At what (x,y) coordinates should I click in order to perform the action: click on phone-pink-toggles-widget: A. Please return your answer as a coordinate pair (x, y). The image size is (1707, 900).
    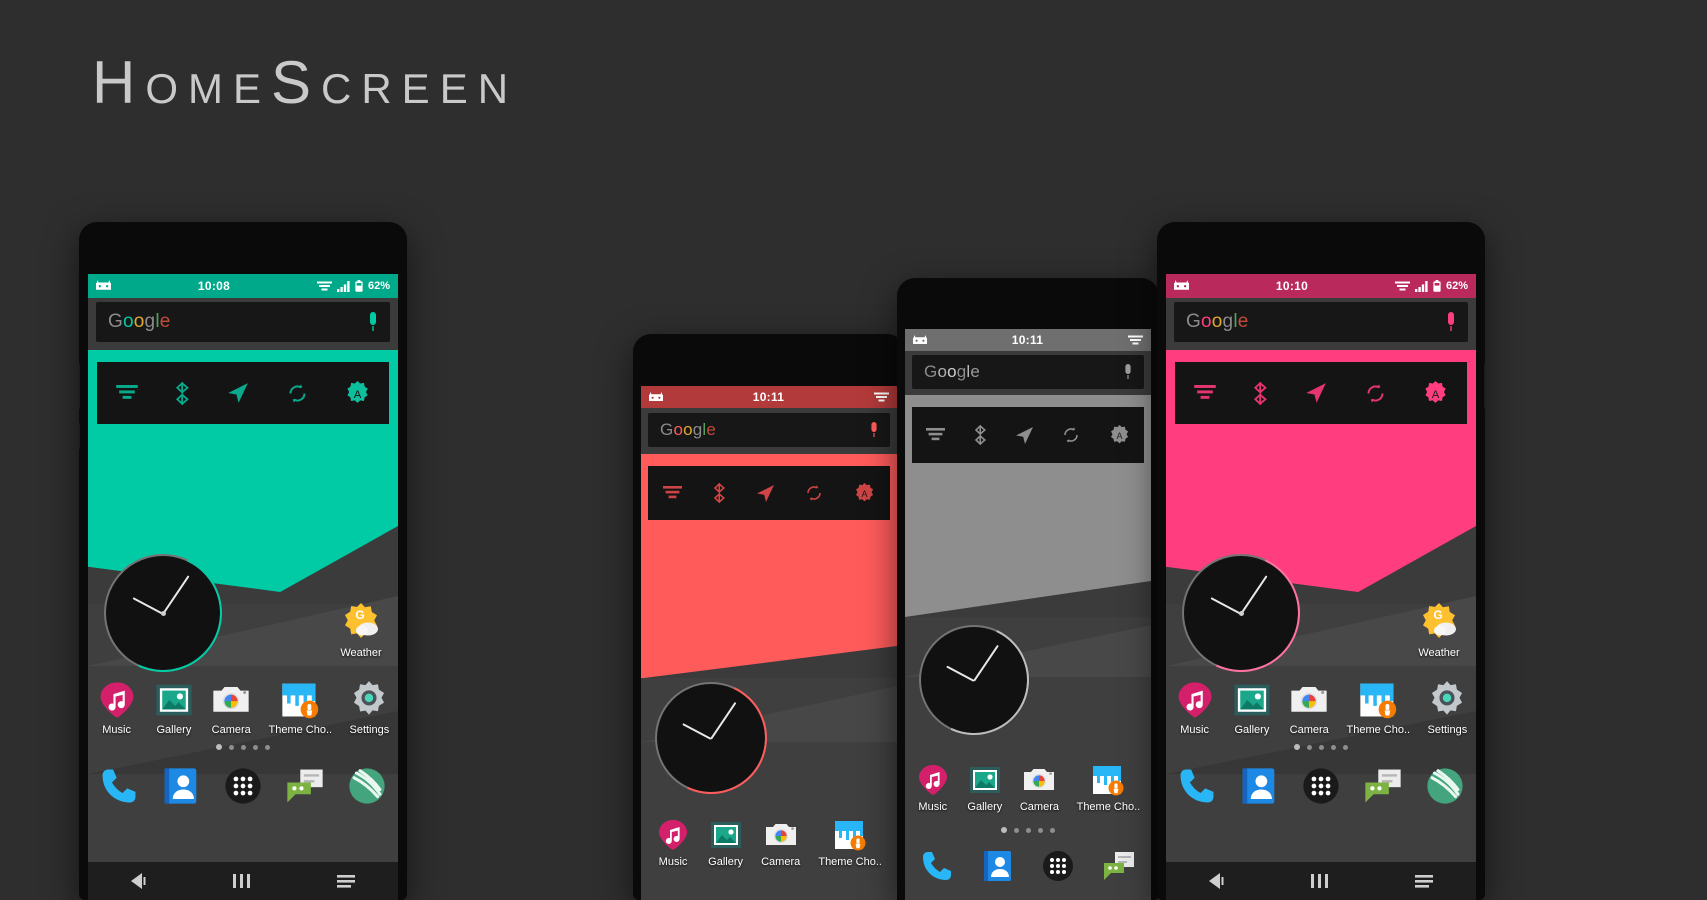
    Looking at the image, I should click on (1321, 393).